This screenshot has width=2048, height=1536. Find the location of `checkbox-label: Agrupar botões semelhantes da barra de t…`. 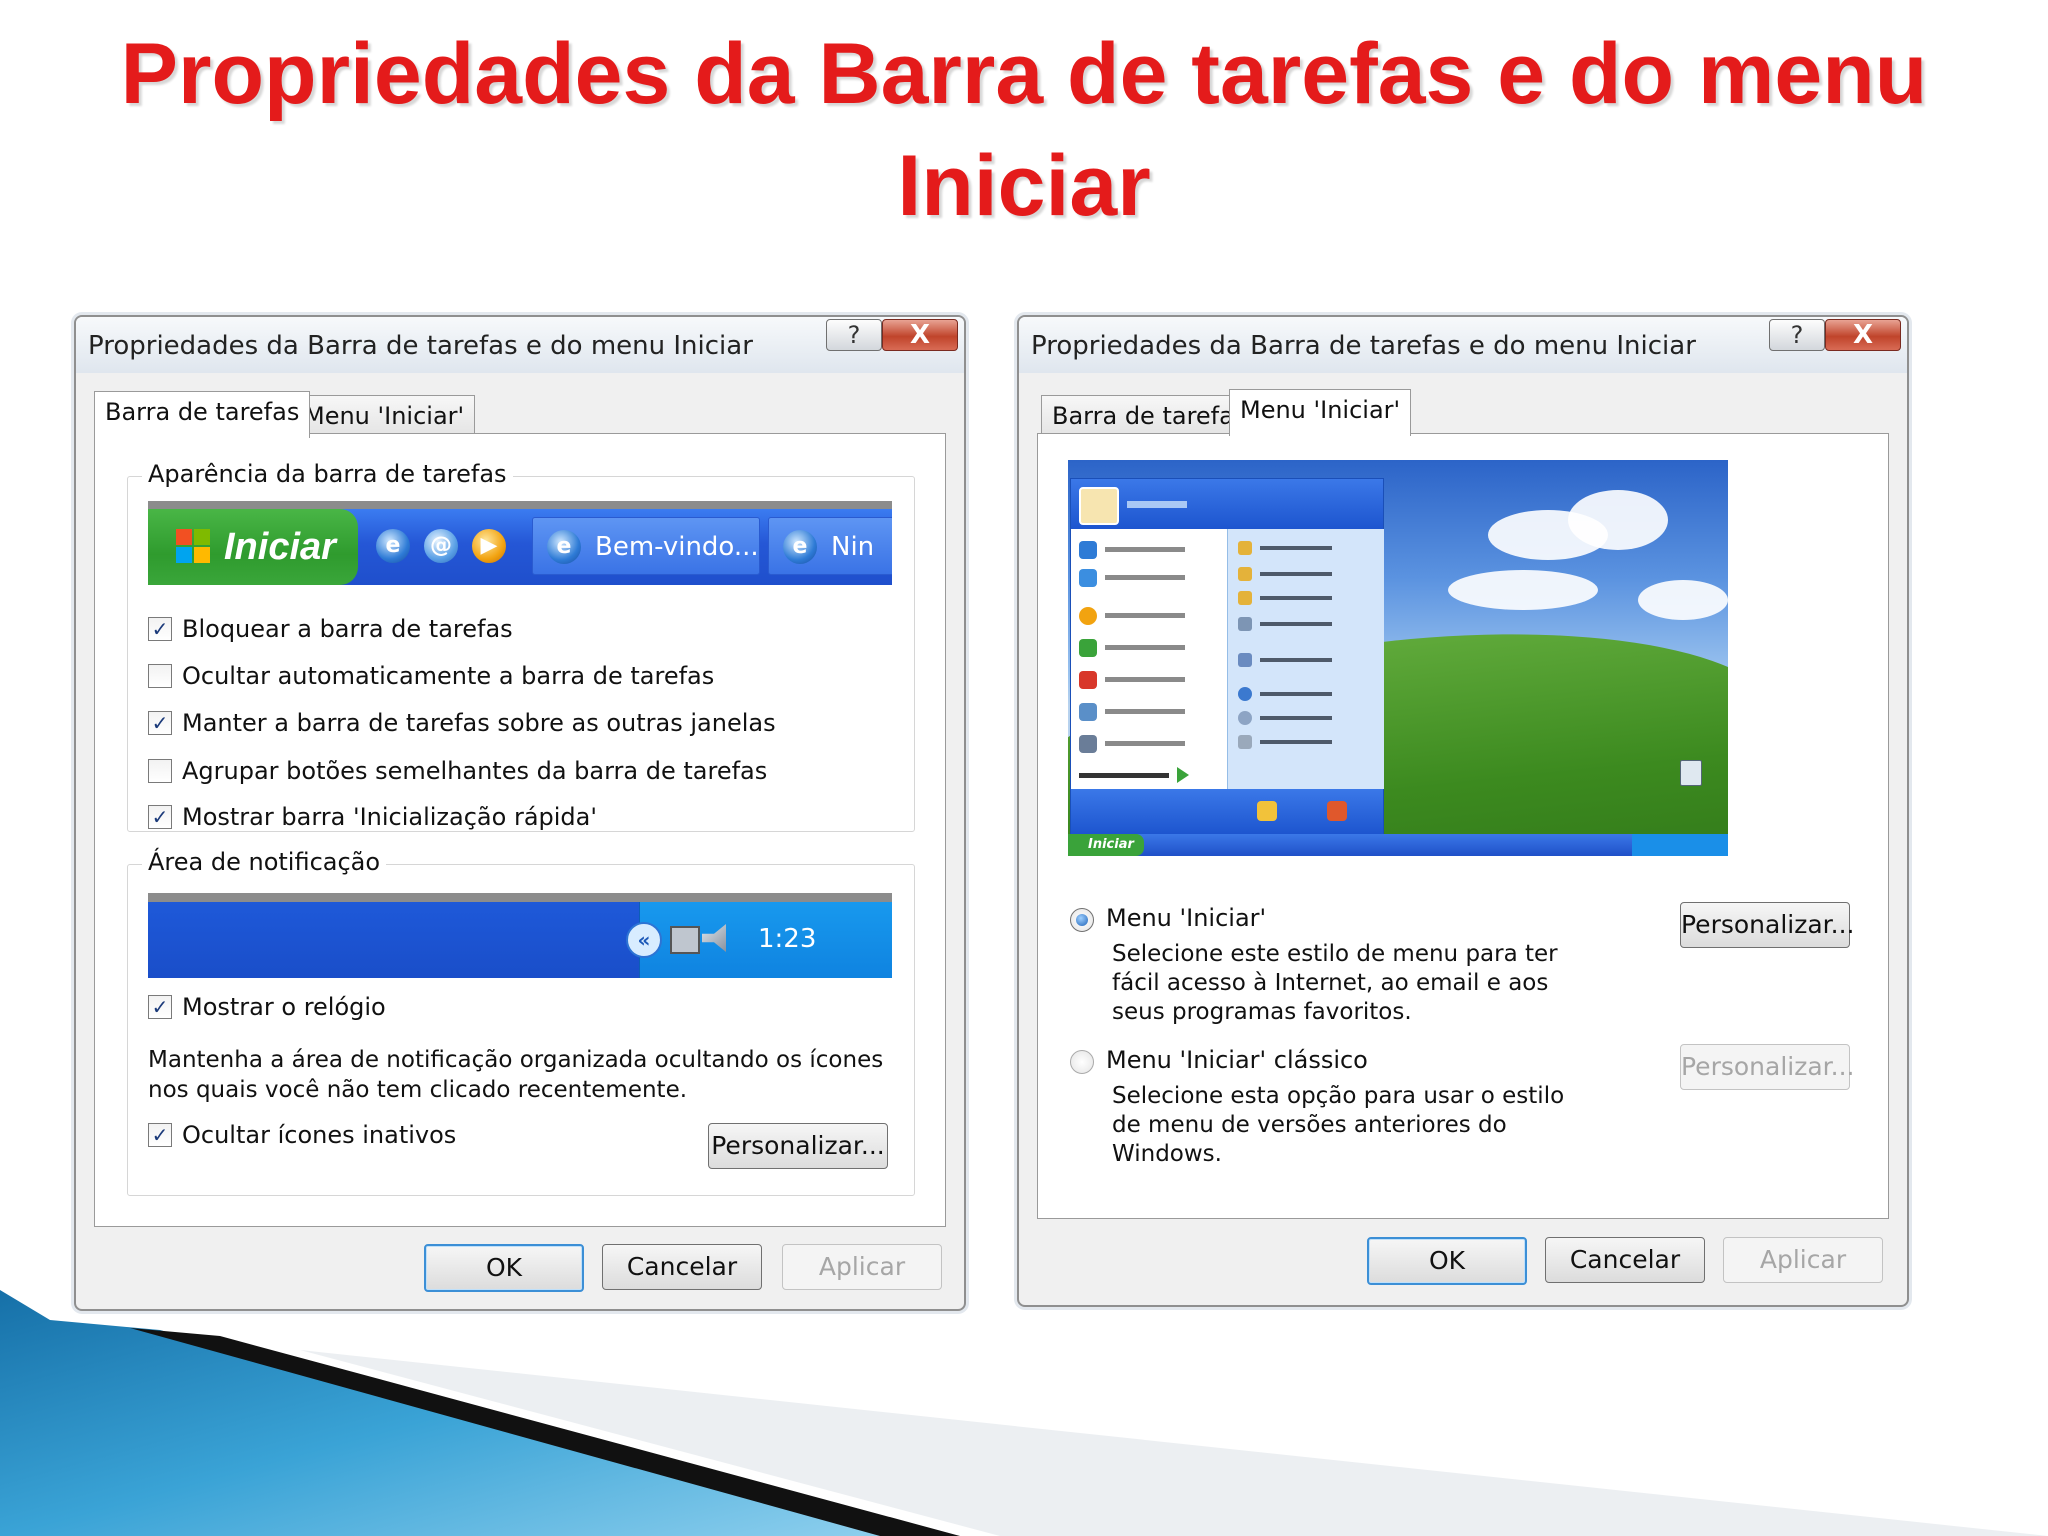

checkbox-label: Agrupar botões semelhantes da barra de t… is located at coordinates (475, 771).